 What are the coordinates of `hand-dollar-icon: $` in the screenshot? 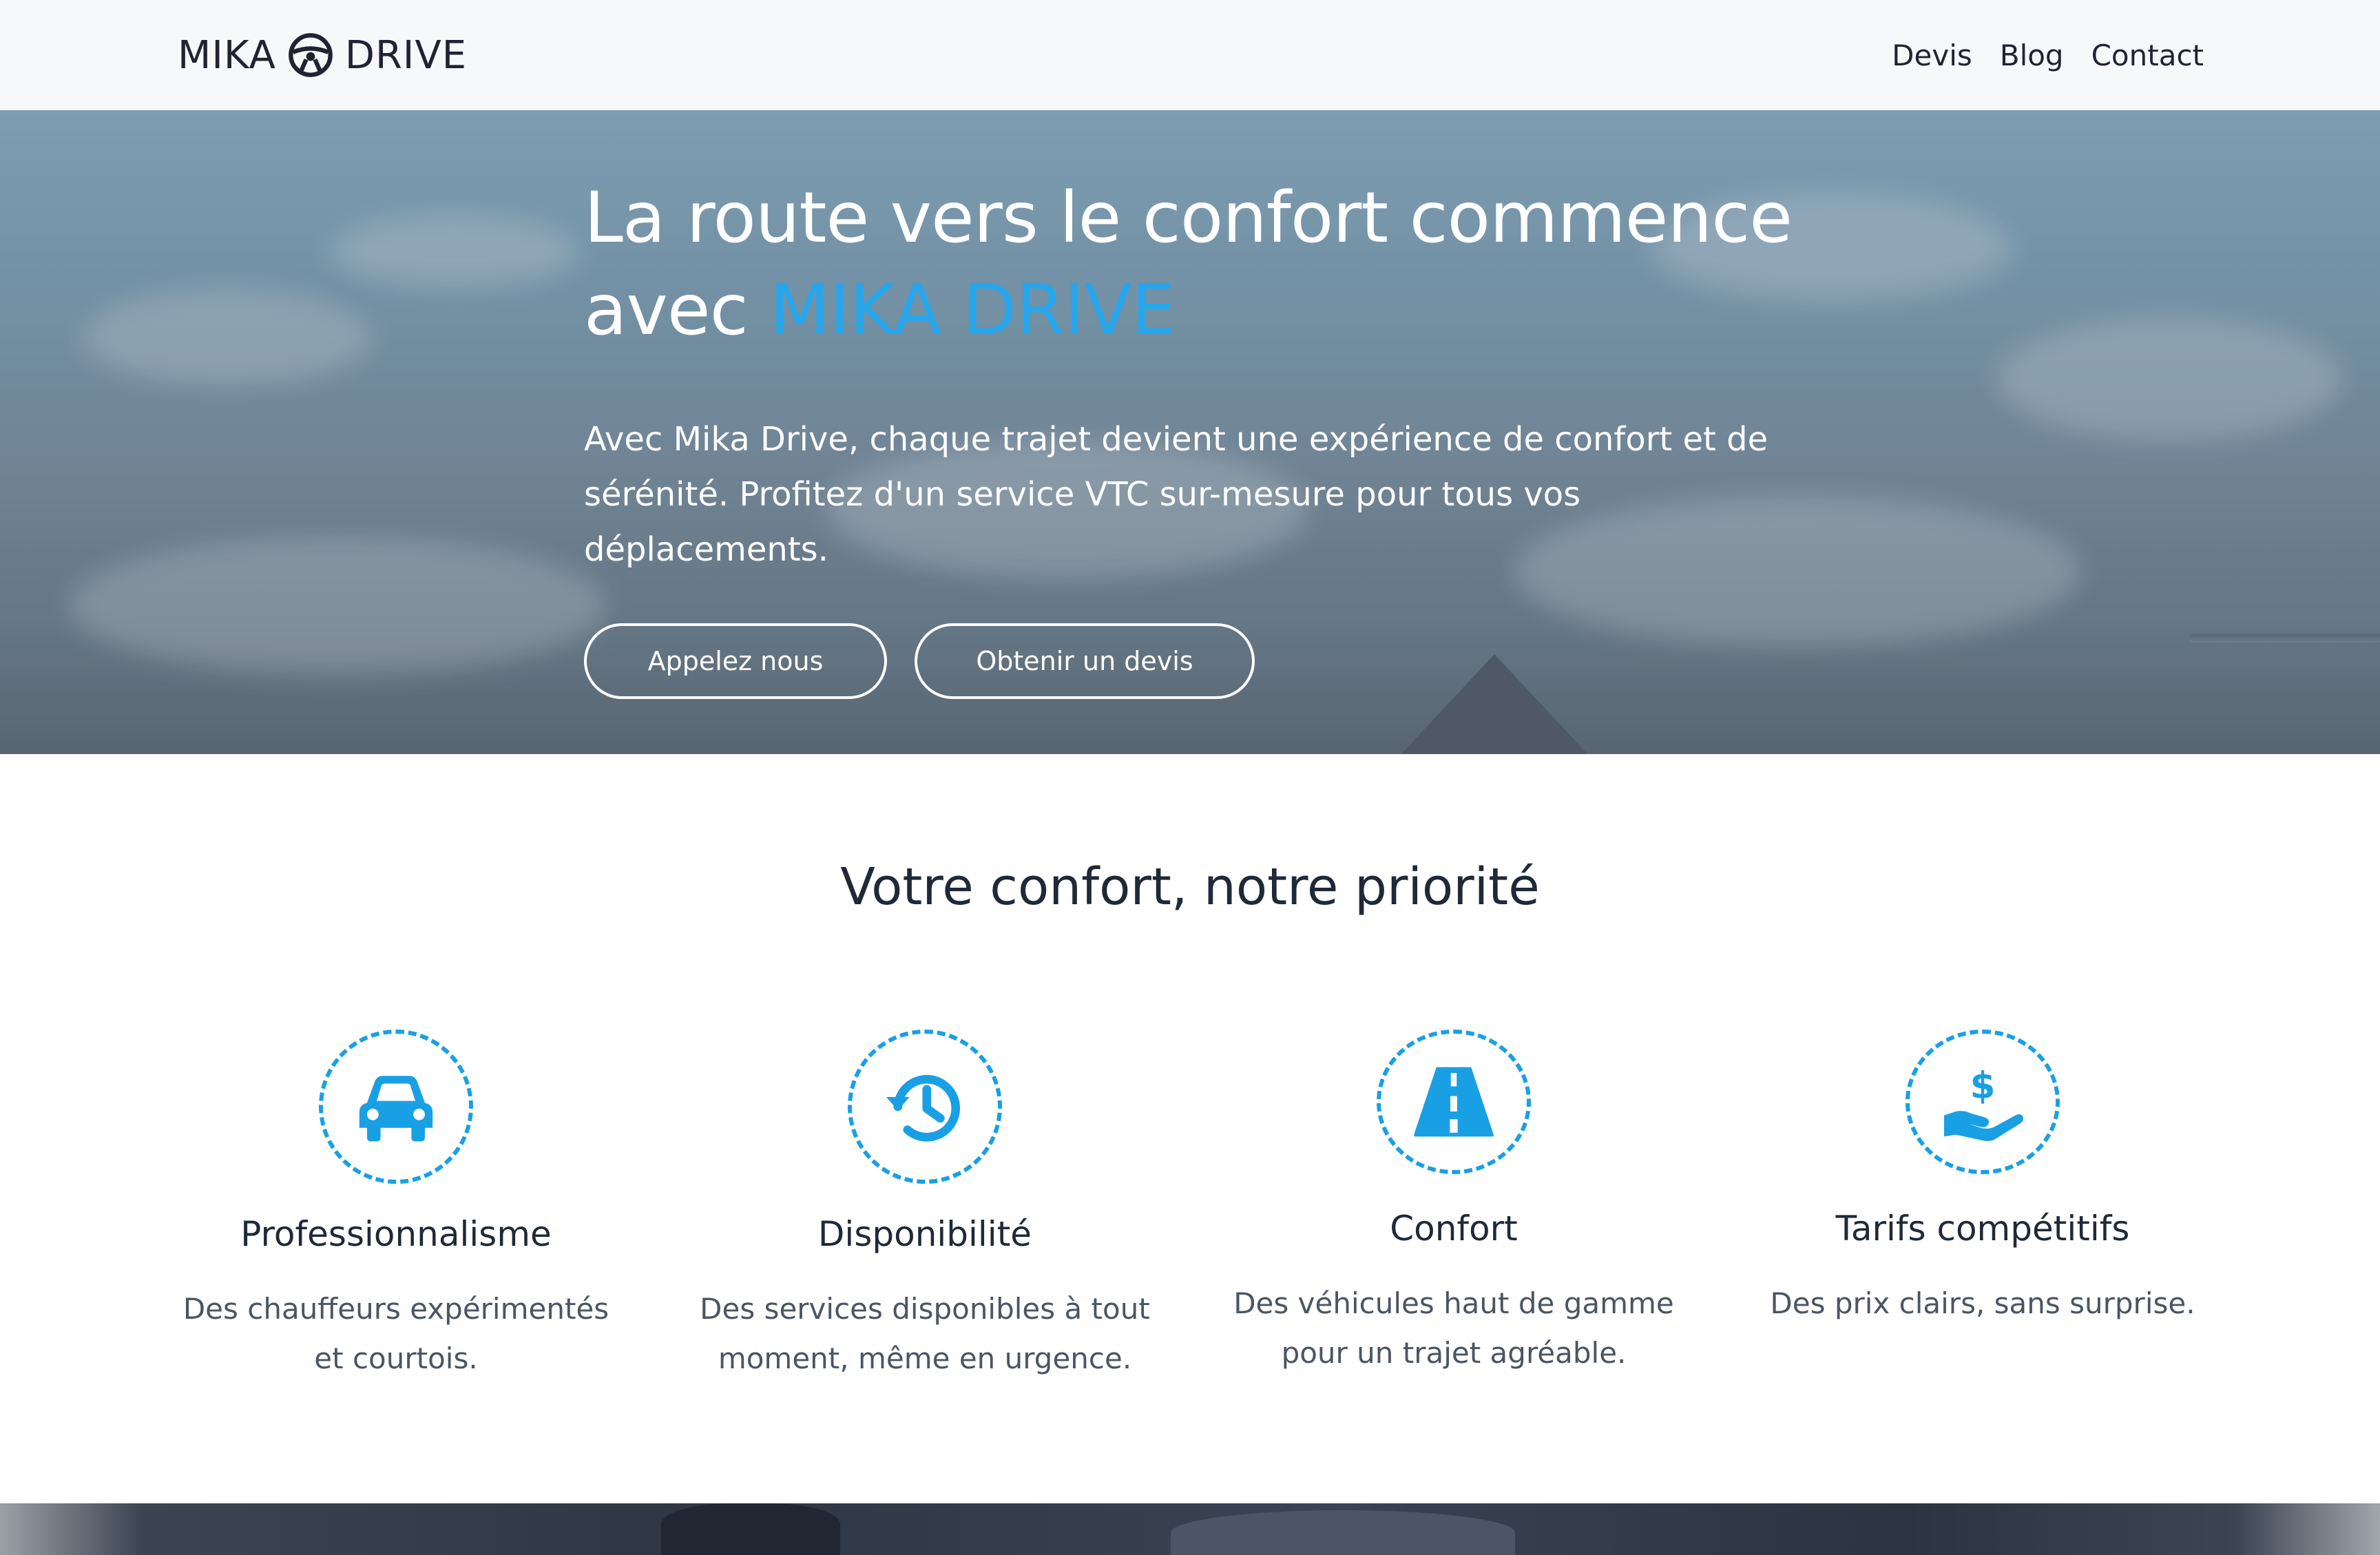 It's located at (1983, 1102).